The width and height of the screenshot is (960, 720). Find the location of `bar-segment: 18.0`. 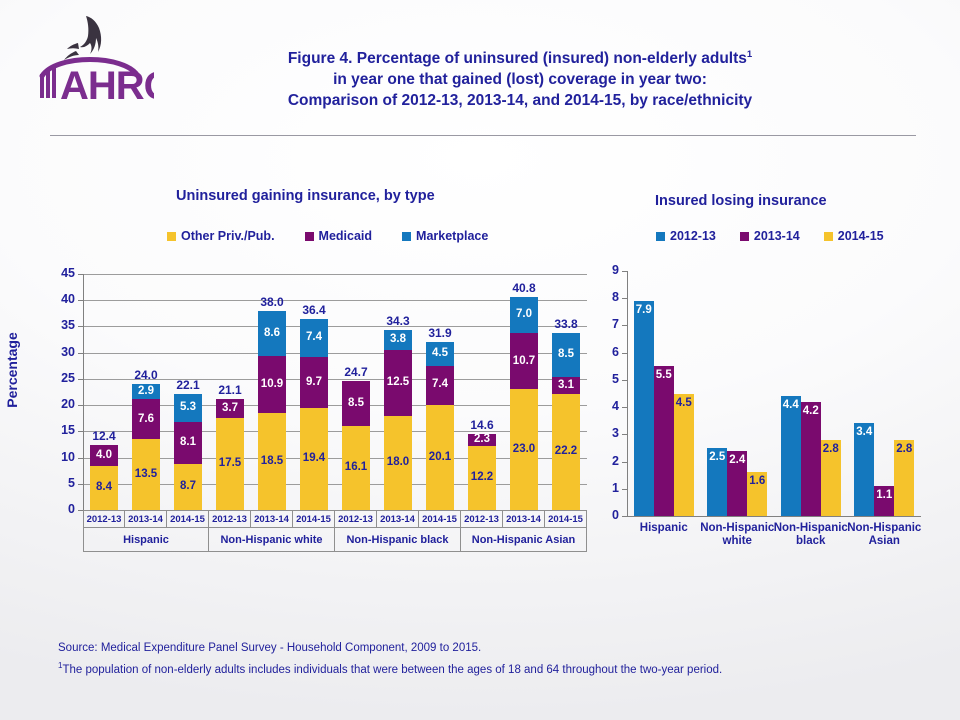

bar-segment: 18.0 is located at coordinates (398, 462).